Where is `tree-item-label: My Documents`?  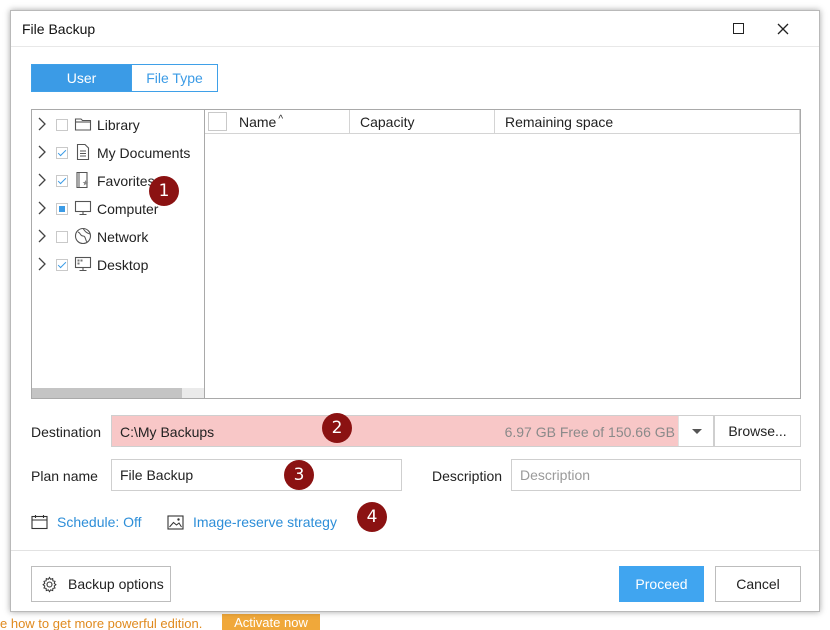 tree-item-label: My Documents is located at coordinates (144, 153).